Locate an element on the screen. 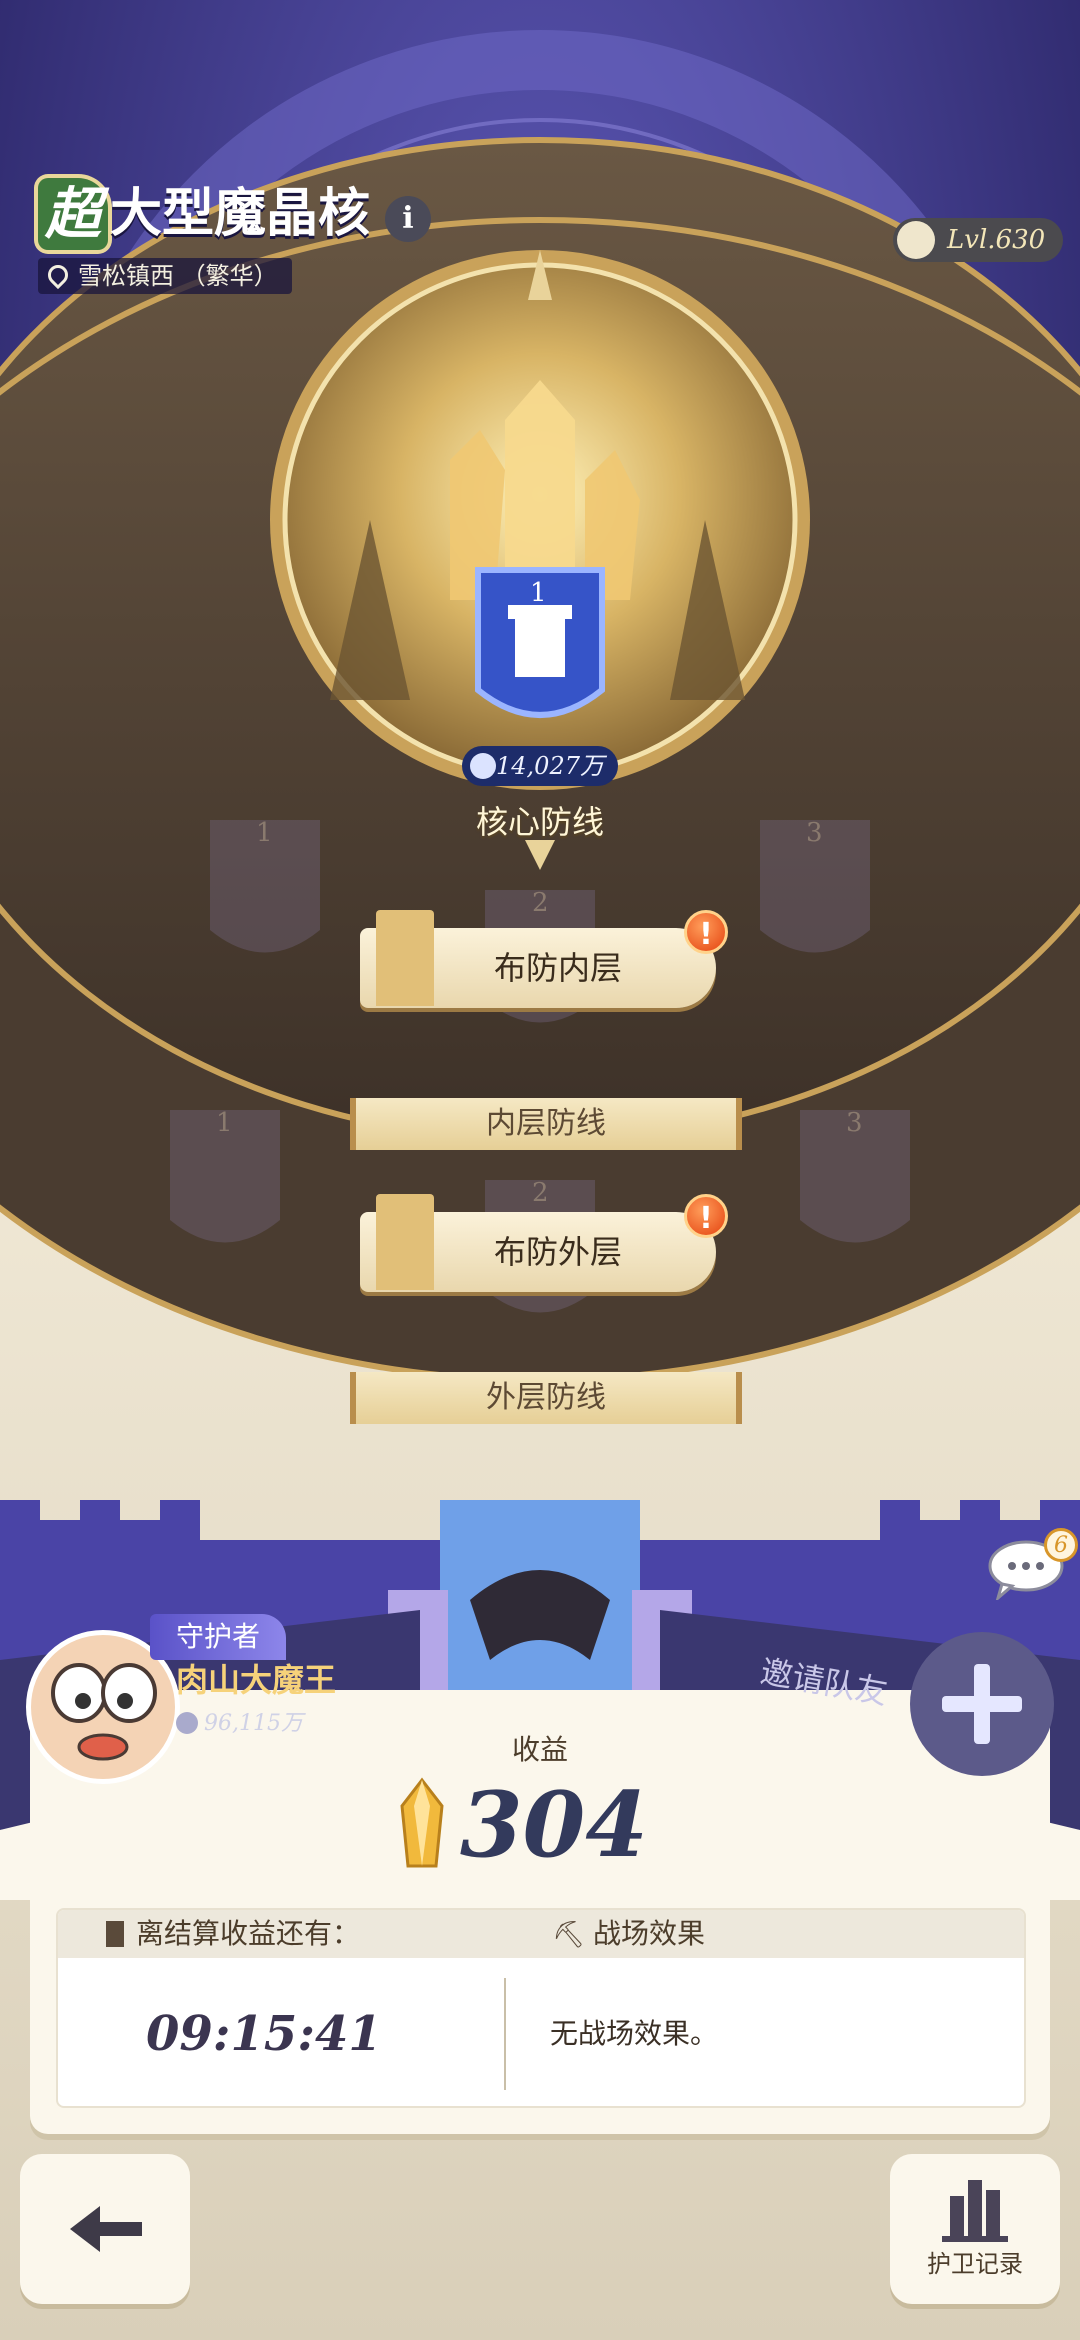  invite-teammate-button is located at coordinates (982, 1704).